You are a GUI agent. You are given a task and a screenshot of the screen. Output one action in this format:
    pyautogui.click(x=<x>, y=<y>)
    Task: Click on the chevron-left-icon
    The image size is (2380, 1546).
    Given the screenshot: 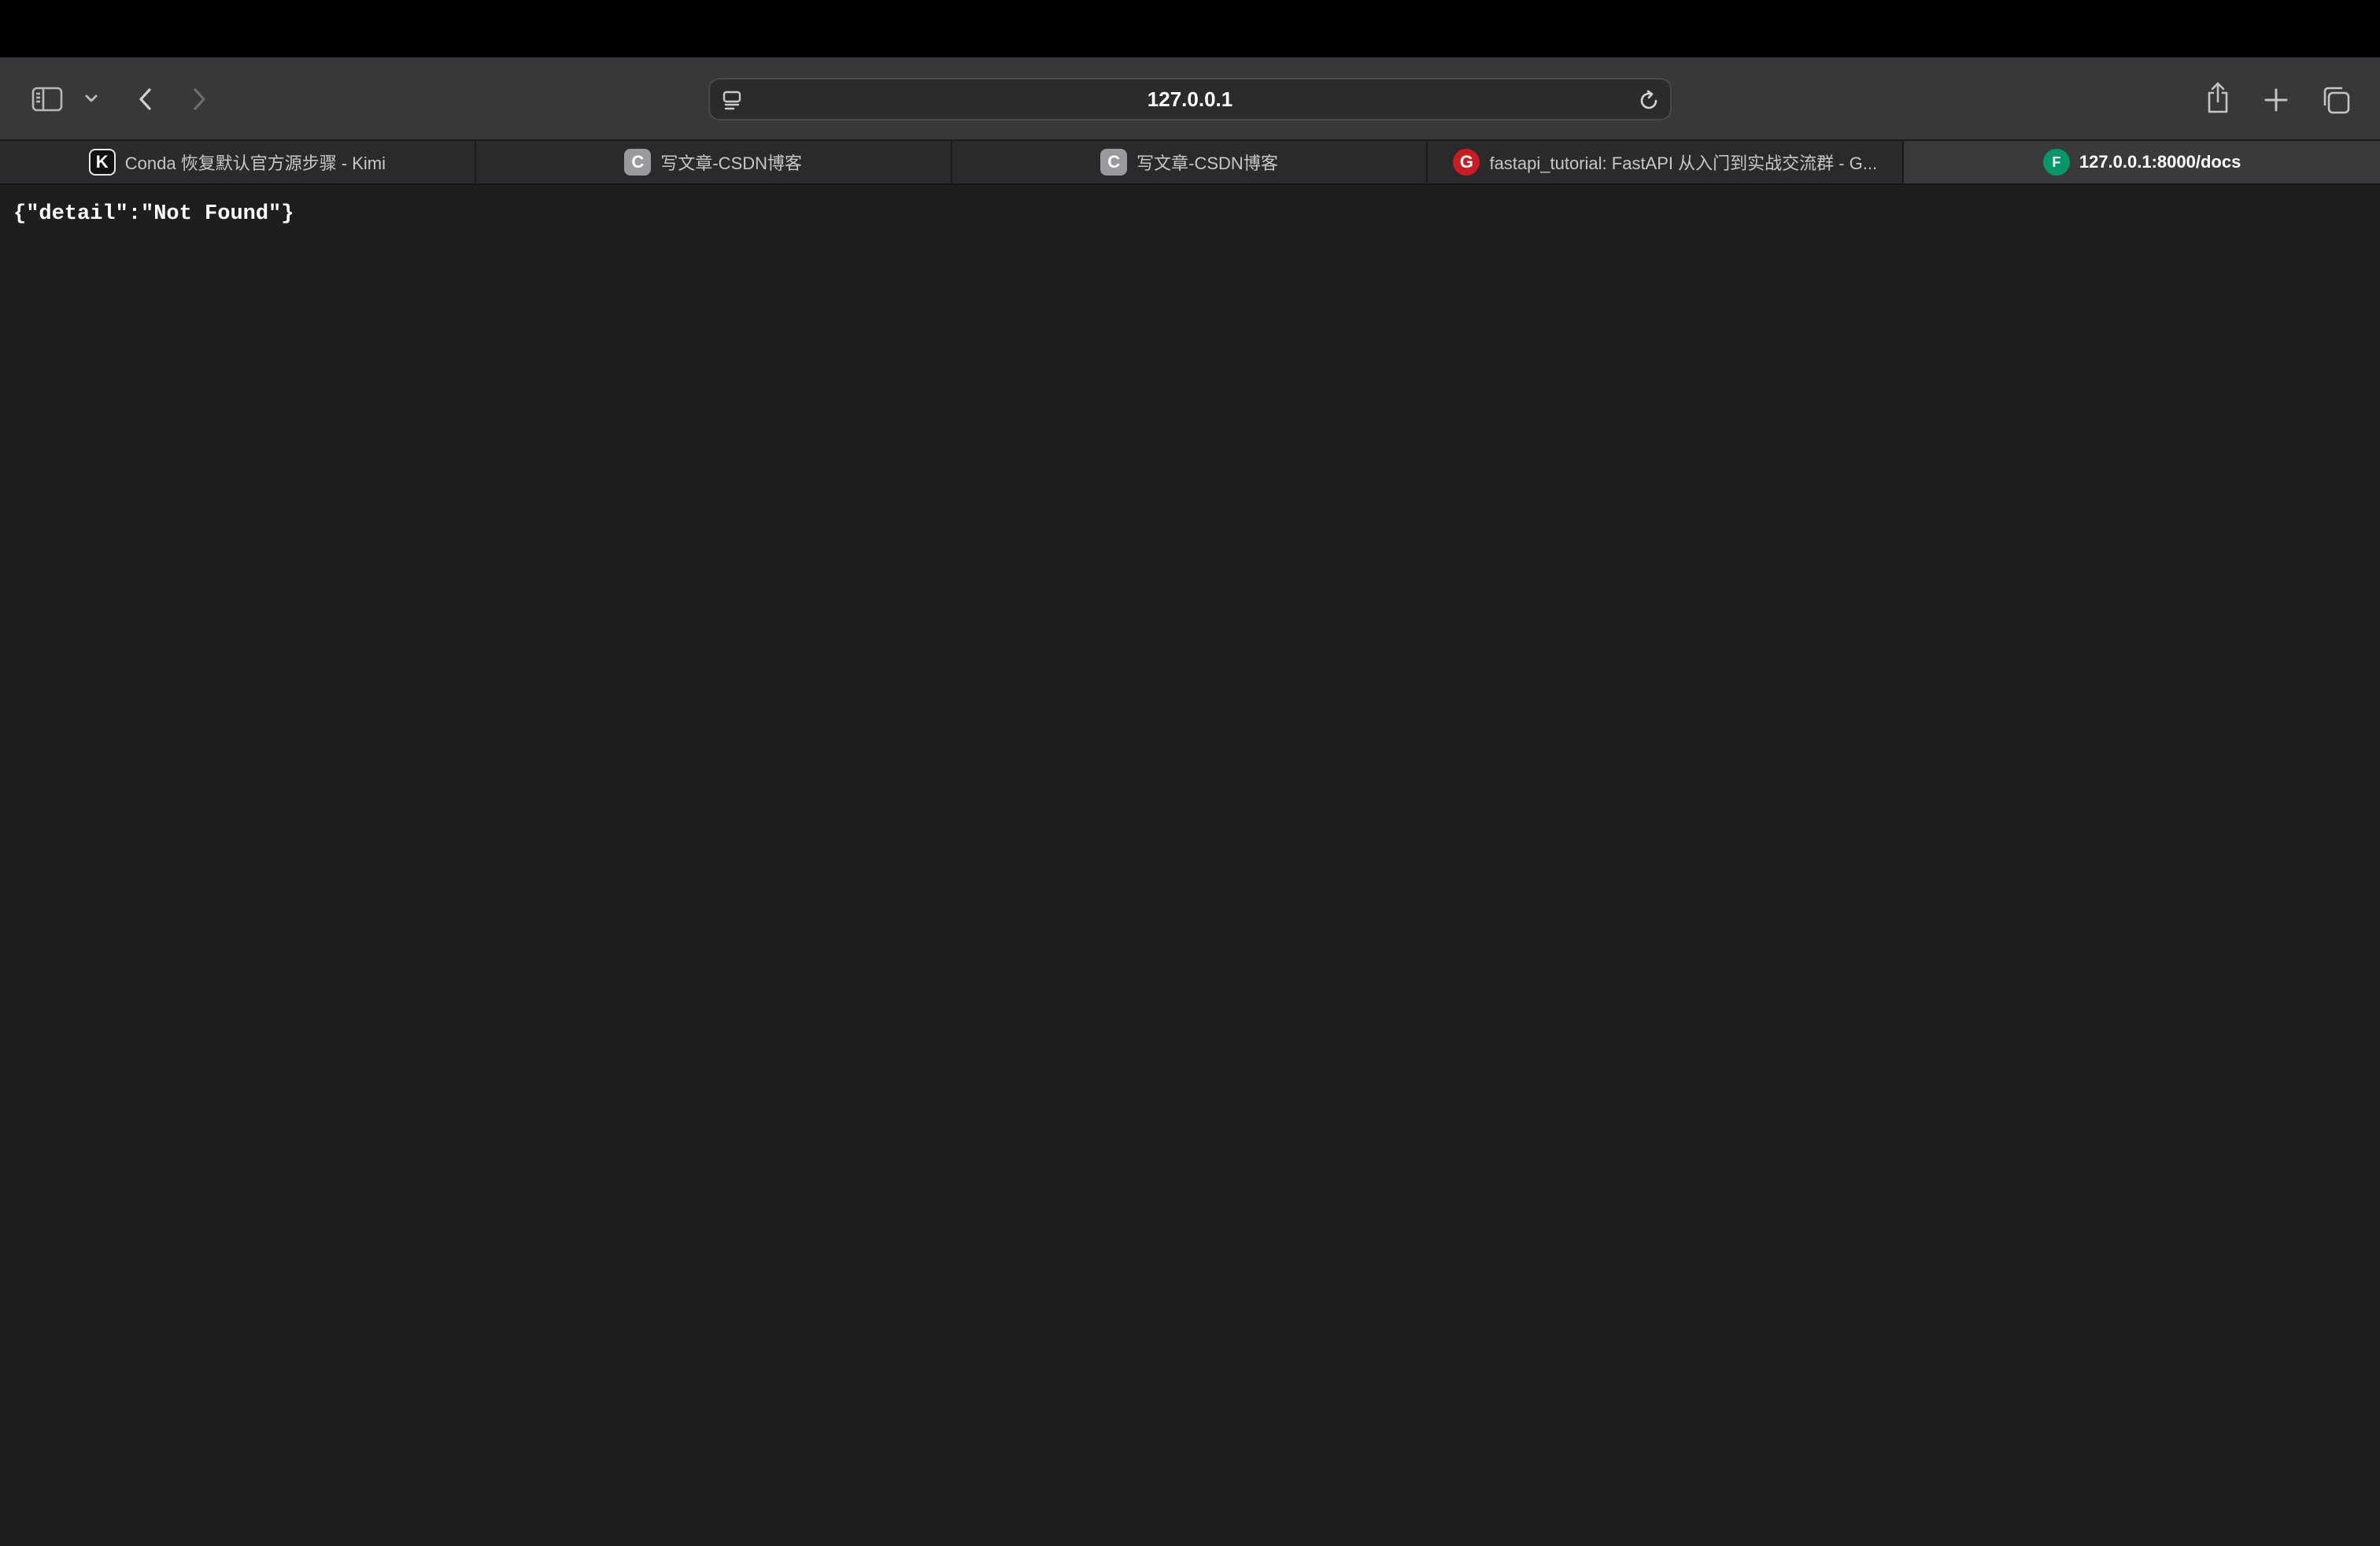 What is the action you would take?
    pyautogui.click(x=145, y=99)
    